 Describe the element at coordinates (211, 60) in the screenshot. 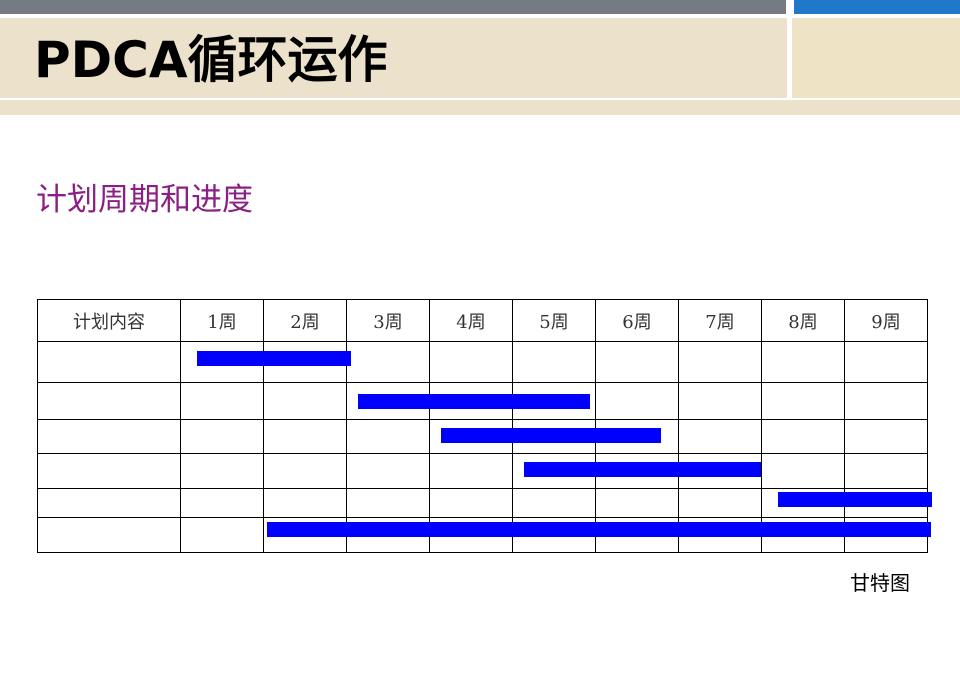

I see `page-title: PDCA循环运作` at that location.